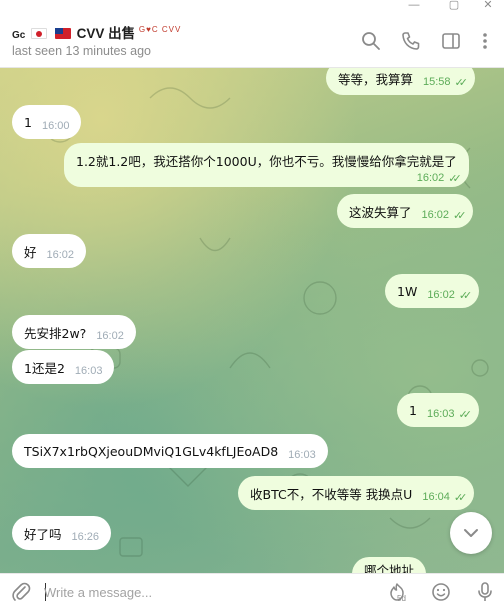 This screenshot has width=504, height=609. Describe the element at coordinates (454, 7) in the screenshot. I see `maximize-button: ▢` at that location.